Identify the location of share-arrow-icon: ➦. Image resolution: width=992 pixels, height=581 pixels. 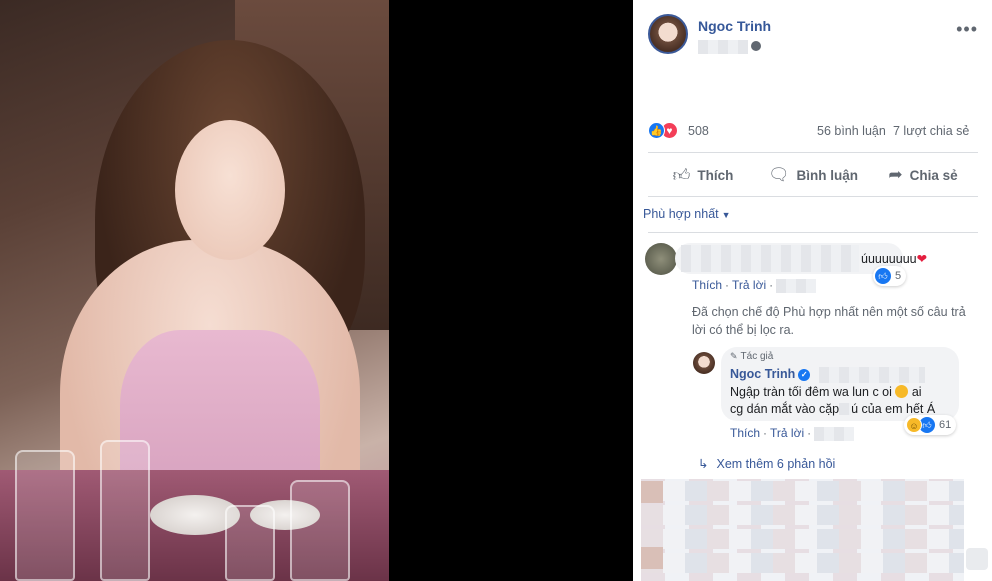
(895, 174).